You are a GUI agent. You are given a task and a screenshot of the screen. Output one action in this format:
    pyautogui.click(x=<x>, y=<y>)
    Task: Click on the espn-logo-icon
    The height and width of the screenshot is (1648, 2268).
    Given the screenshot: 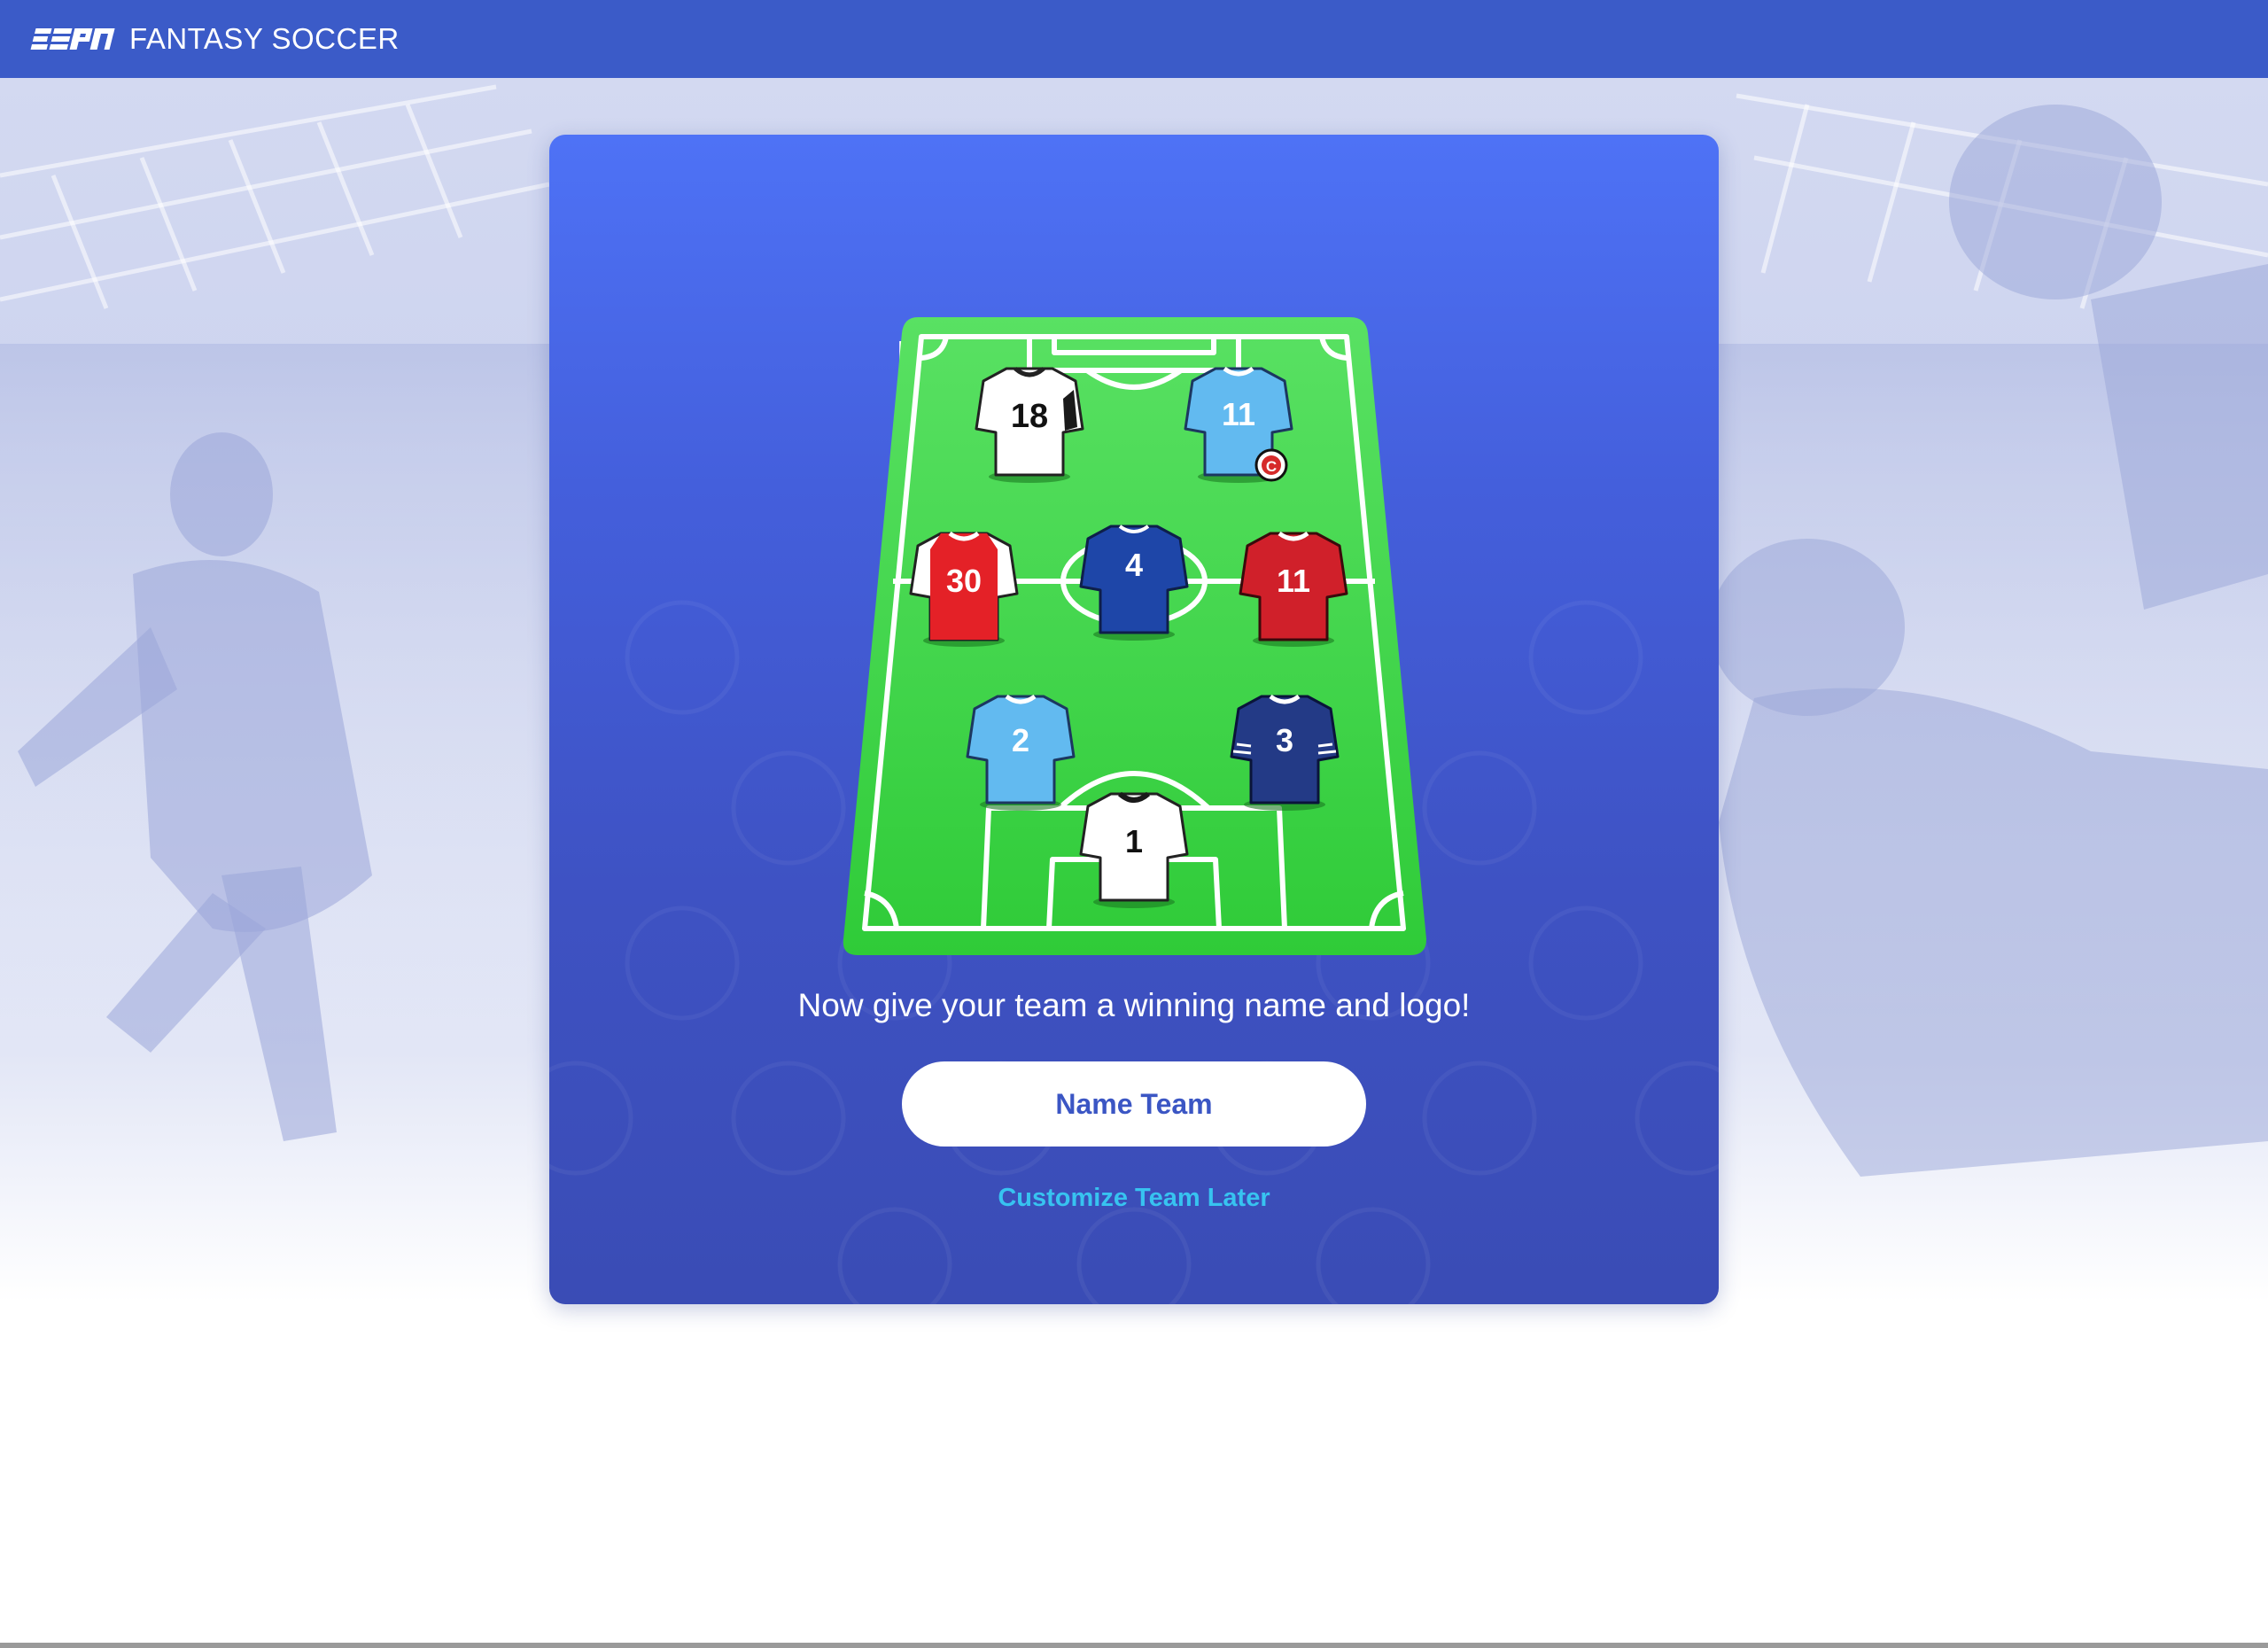 What is the action you would take?
    pyautogui.click(x=72, y=39)
    